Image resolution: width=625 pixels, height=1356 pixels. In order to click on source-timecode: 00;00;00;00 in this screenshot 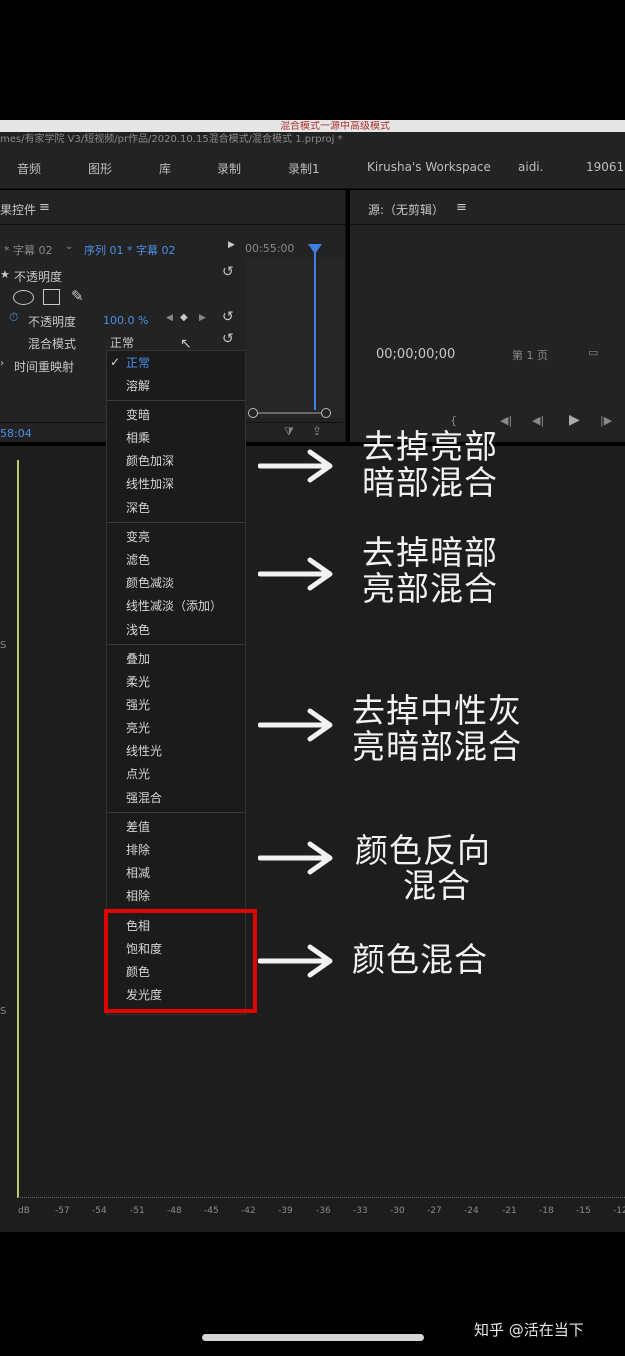, I will do `click(415, 354)`.